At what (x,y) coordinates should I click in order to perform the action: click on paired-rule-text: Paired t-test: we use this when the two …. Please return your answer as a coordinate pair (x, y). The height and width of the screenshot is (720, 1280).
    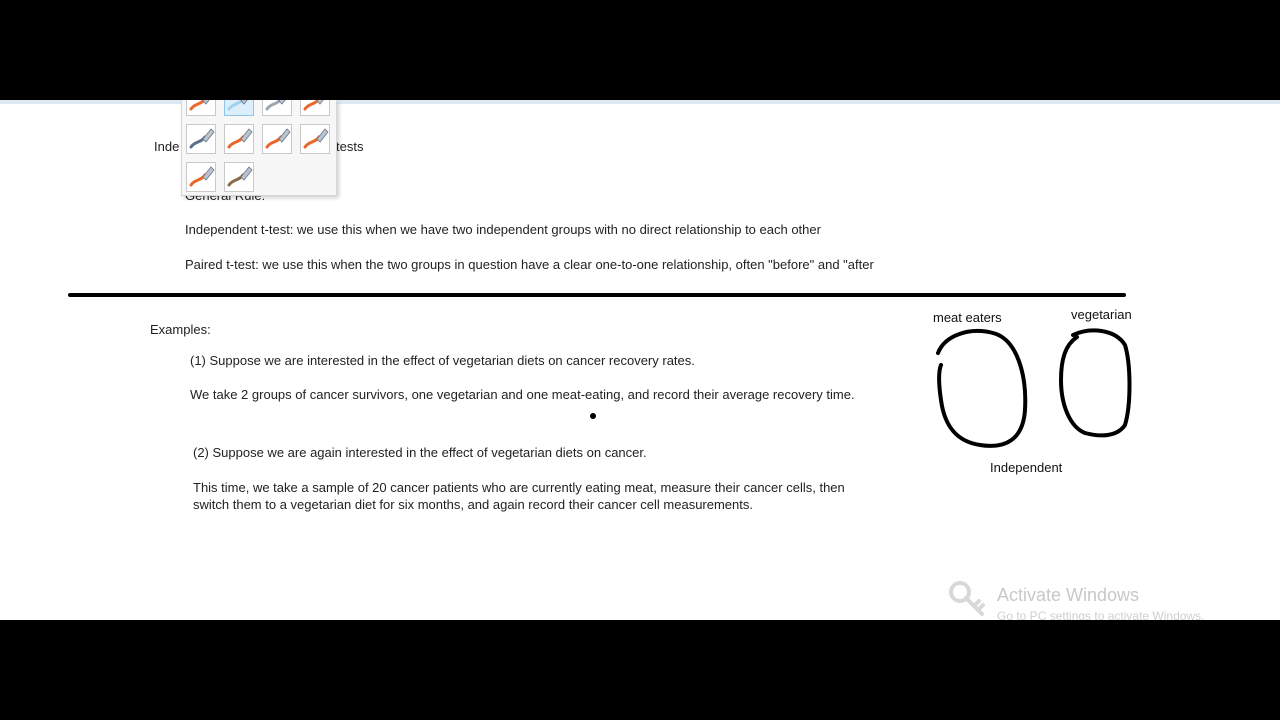
    Looking at the image, I should click on (529, 264).